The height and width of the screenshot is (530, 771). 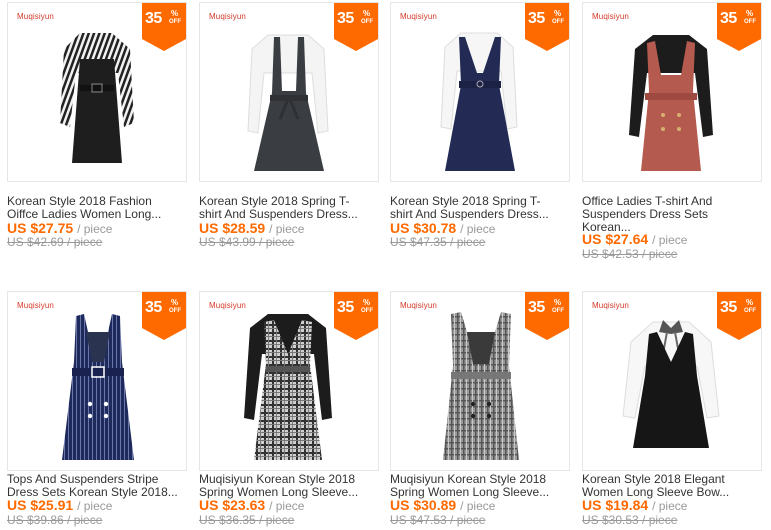 I want to click on price-value: US $28.59, so click(x=232, y=228).